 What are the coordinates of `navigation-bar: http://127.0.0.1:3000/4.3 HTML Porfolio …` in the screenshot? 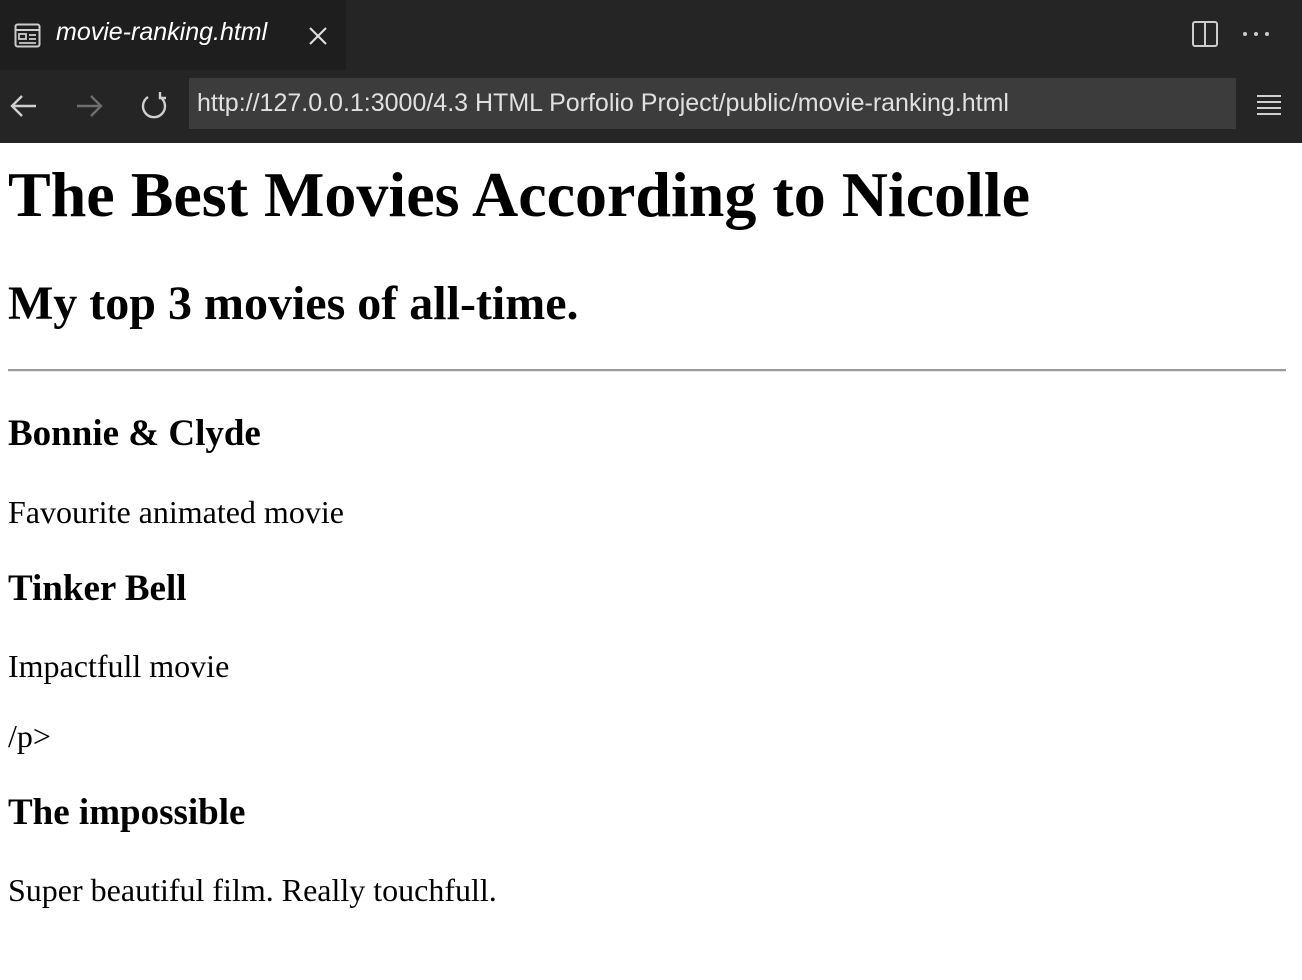 It's located at (651, 106).